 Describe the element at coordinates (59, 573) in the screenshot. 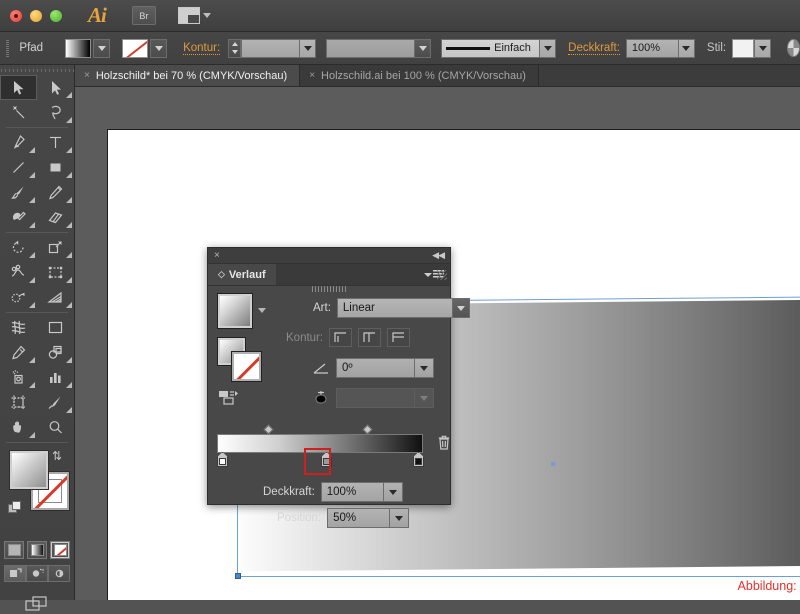

I see `draw-inside-button` at that location.